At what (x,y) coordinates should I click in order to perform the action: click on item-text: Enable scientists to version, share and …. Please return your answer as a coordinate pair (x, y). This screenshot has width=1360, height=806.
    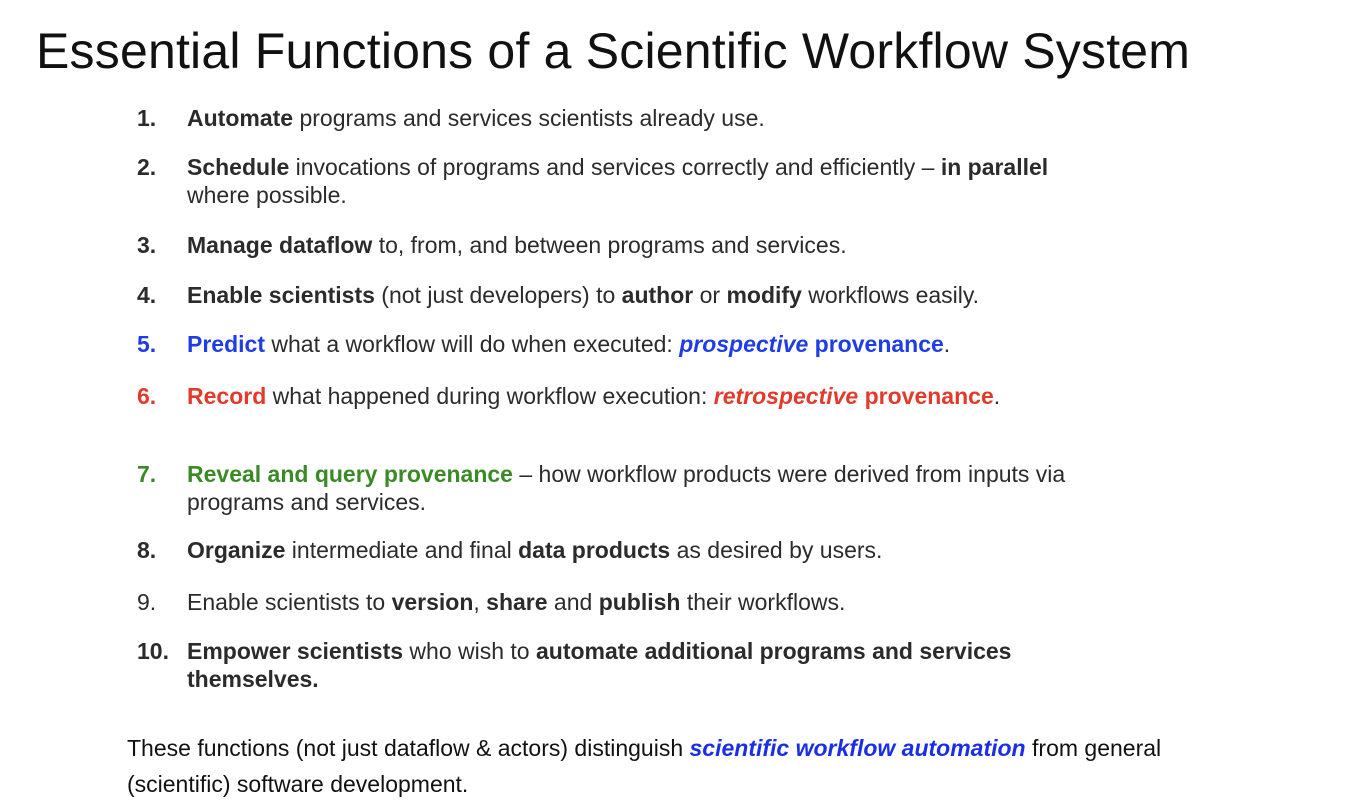
    Looking at the image, I should click on (652, 602).